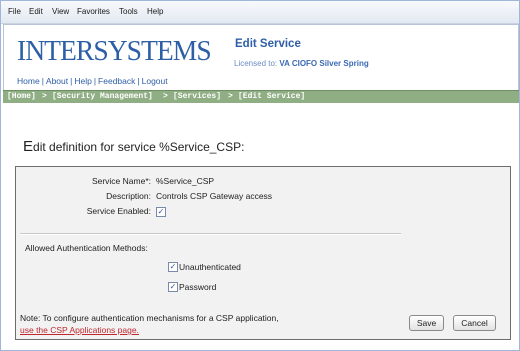 This screenshot has height=351, width=520. Describe the element at coordinates (114, 51) in the screenshot. I see `intersystems-logo: INTERSYSTEMS` at that location.